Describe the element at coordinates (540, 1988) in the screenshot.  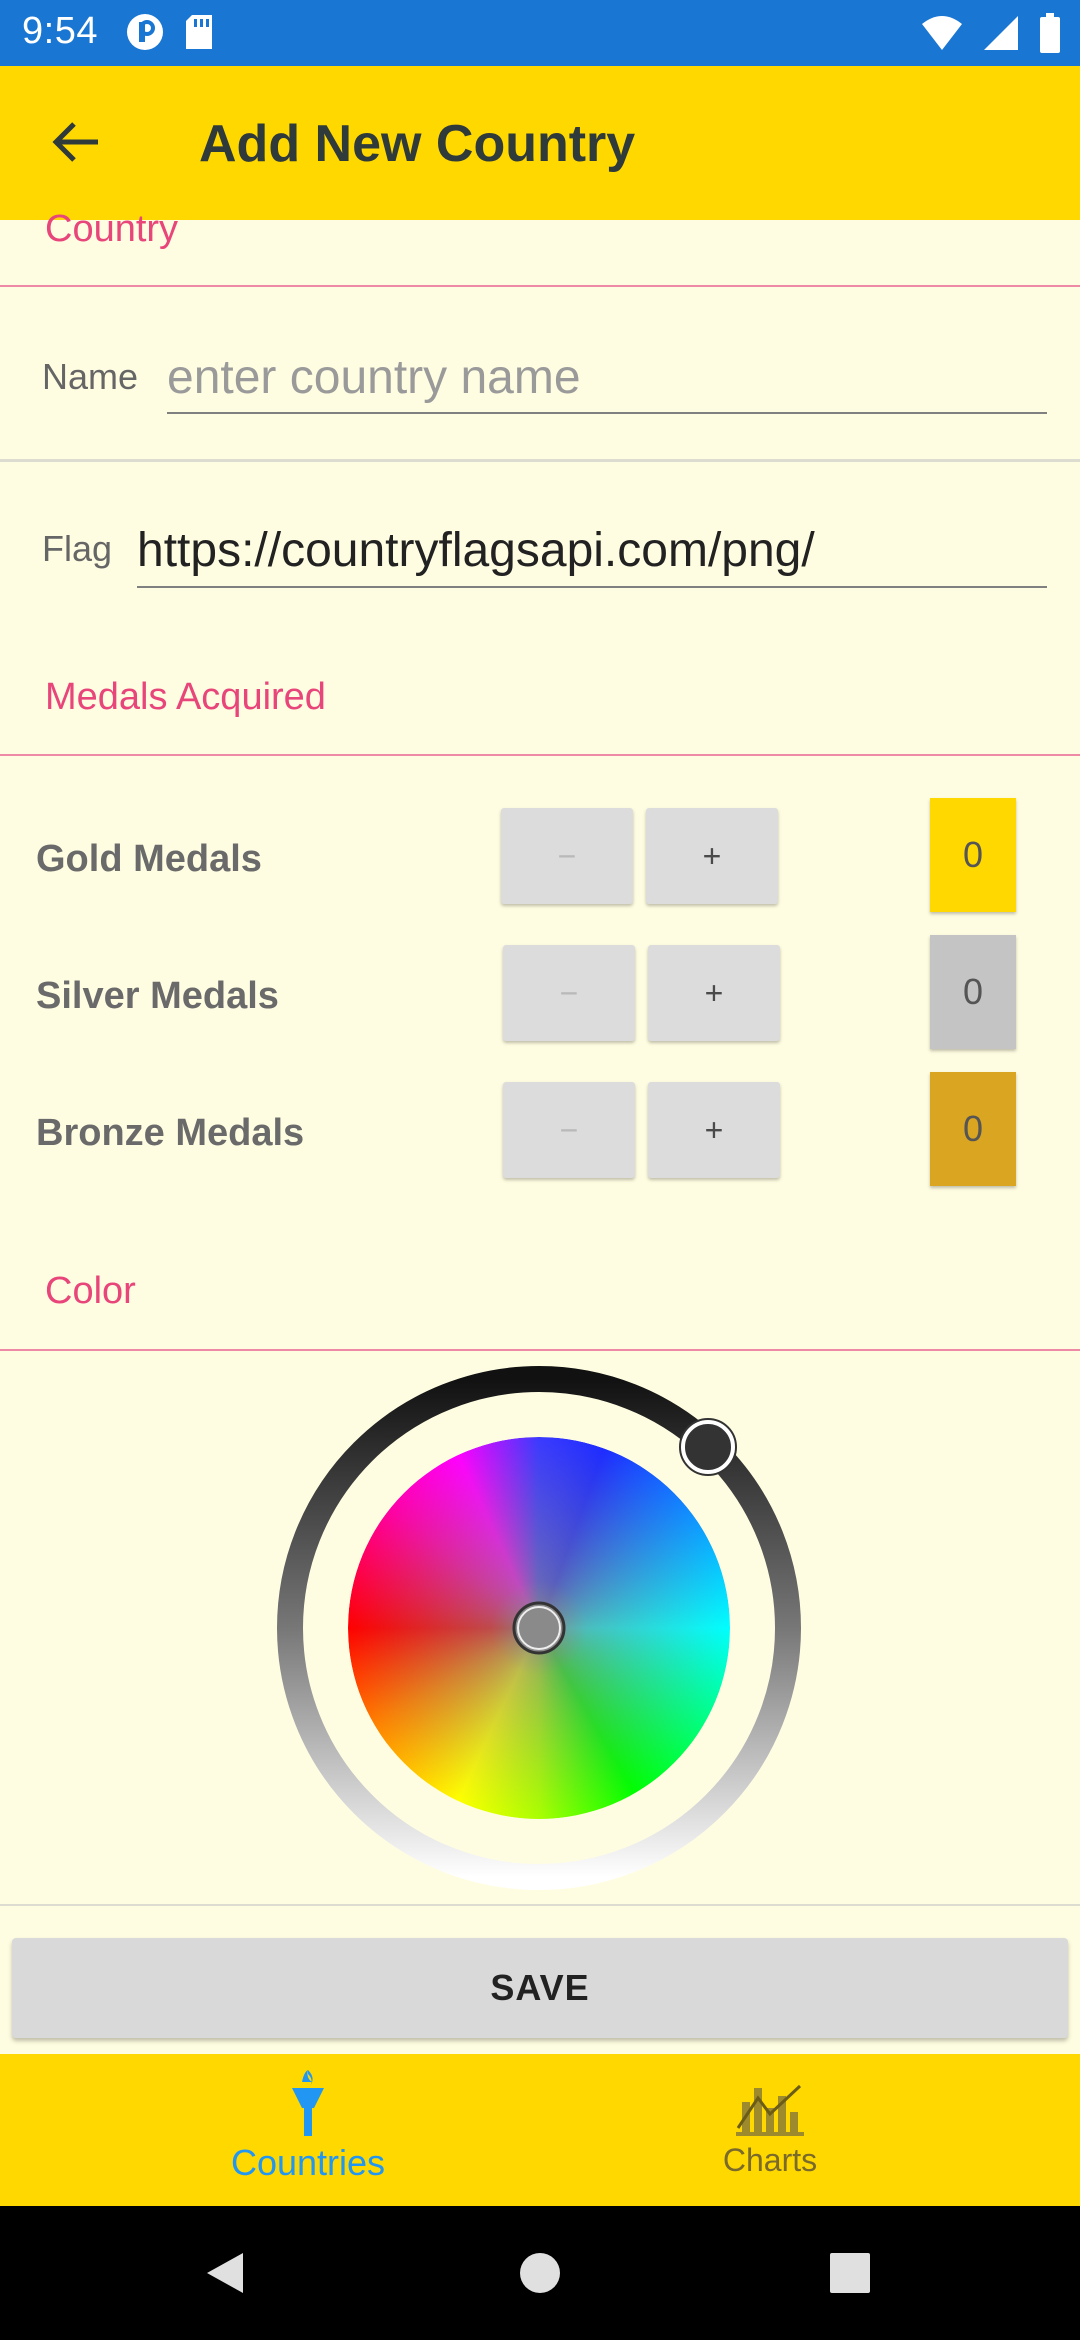
I see `save-button: SAVE` at that location.